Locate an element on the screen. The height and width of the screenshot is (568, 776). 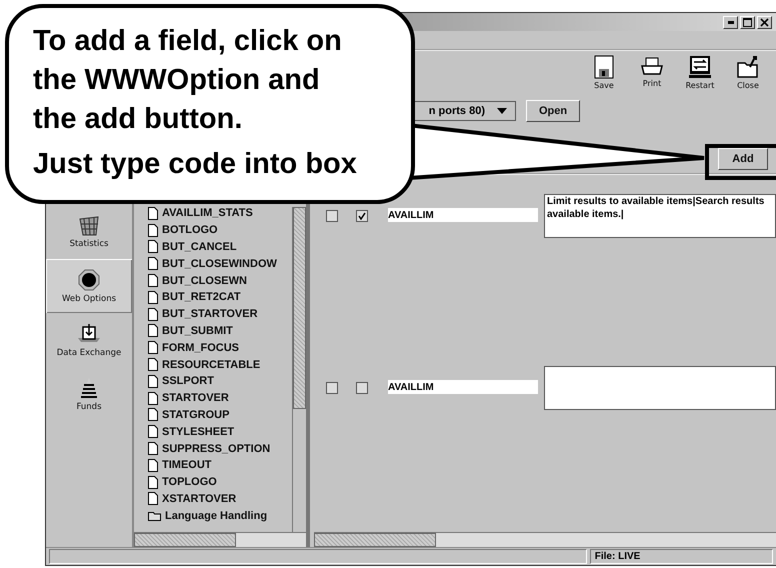
nav-item: Data Exchange is located at coordinates (89, 340).